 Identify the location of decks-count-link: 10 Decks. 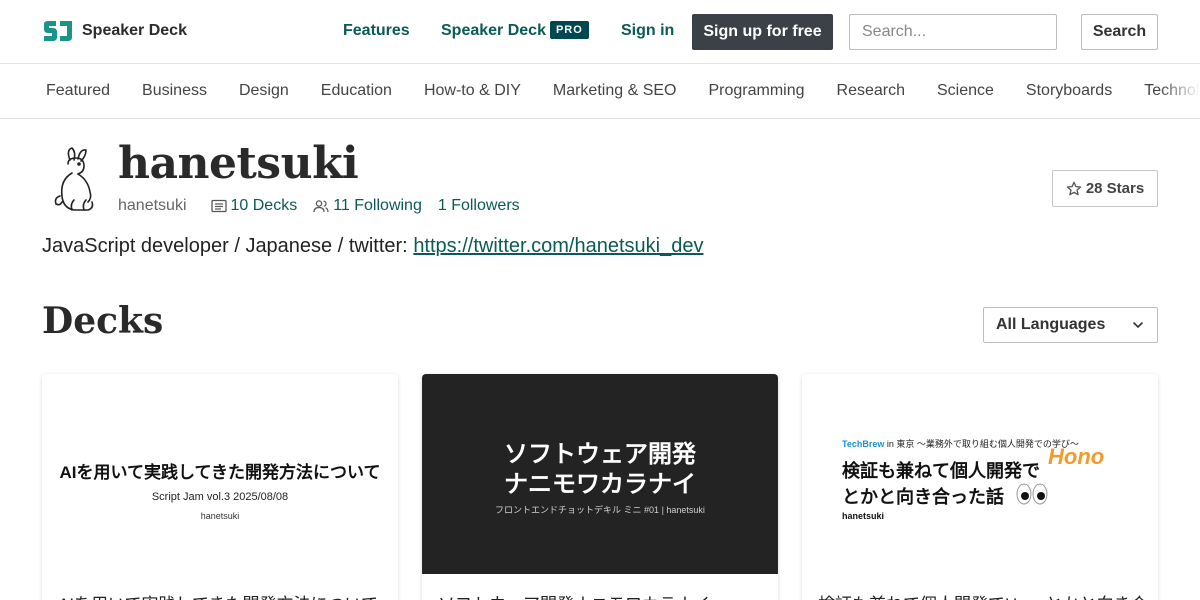
(254, 206).